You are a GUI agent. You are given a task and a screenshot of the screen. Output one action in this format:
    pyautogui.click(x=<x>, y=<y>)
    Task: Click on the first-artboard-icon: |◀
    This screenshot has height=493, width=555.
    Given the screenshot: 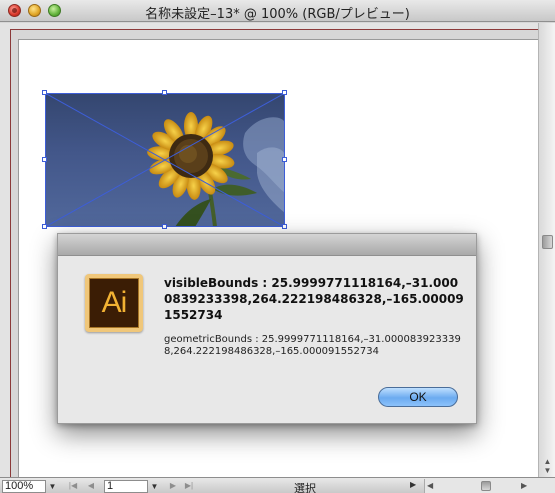 What is the action you would take?
    pyautogui.click(x=73, y=486)
    